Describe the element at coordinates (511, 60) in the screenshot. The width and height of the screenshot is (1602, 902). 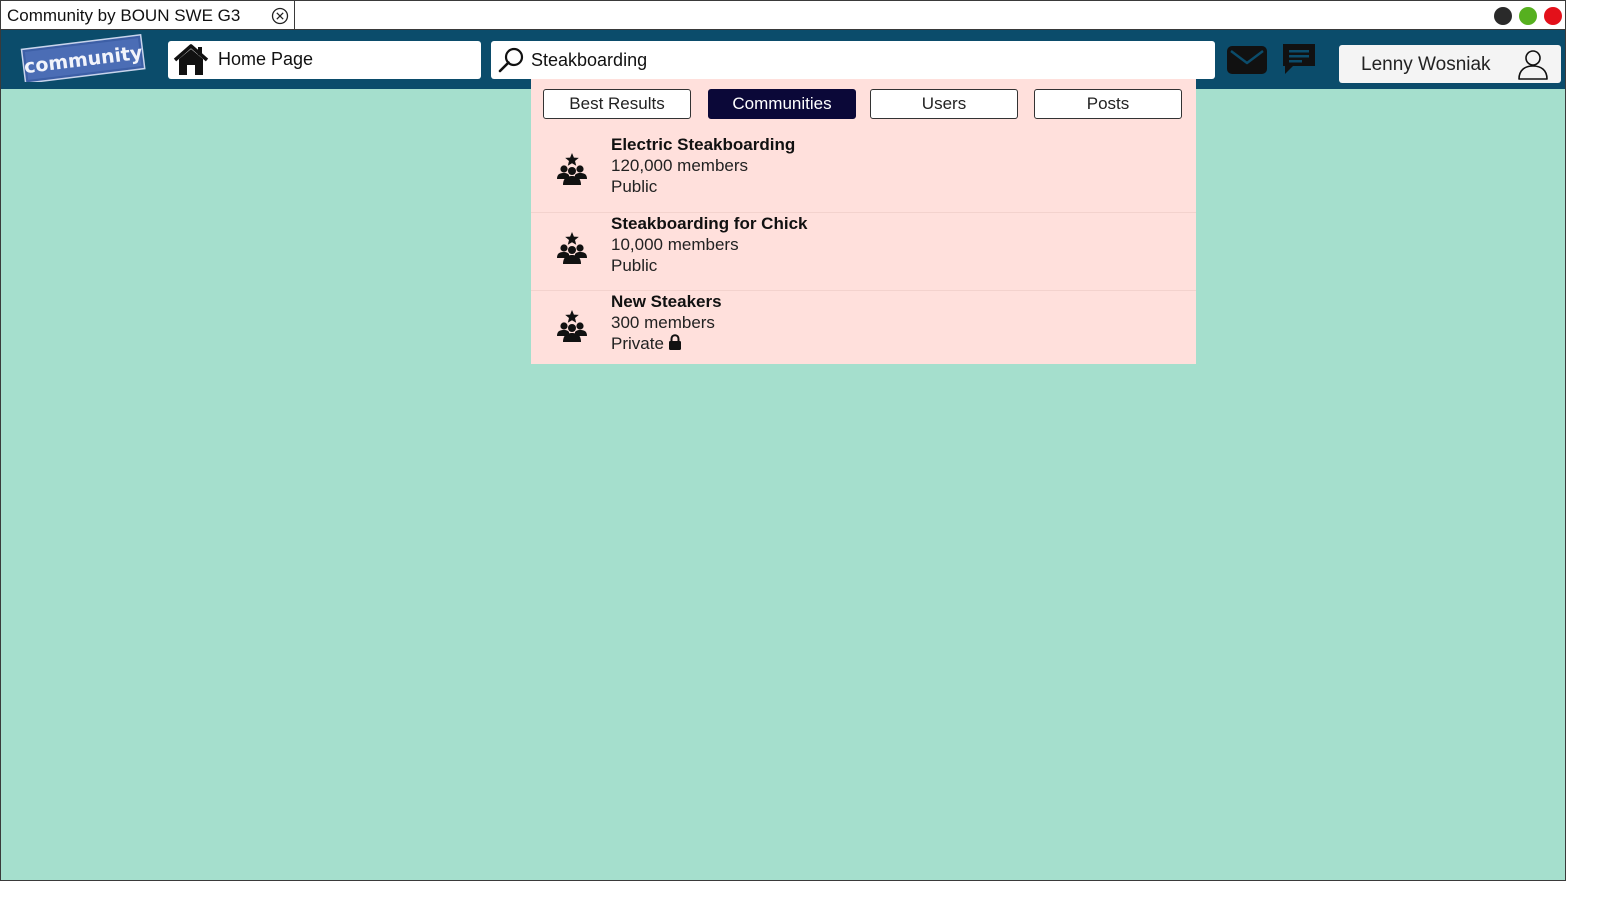
I see `search-icon` at that location.